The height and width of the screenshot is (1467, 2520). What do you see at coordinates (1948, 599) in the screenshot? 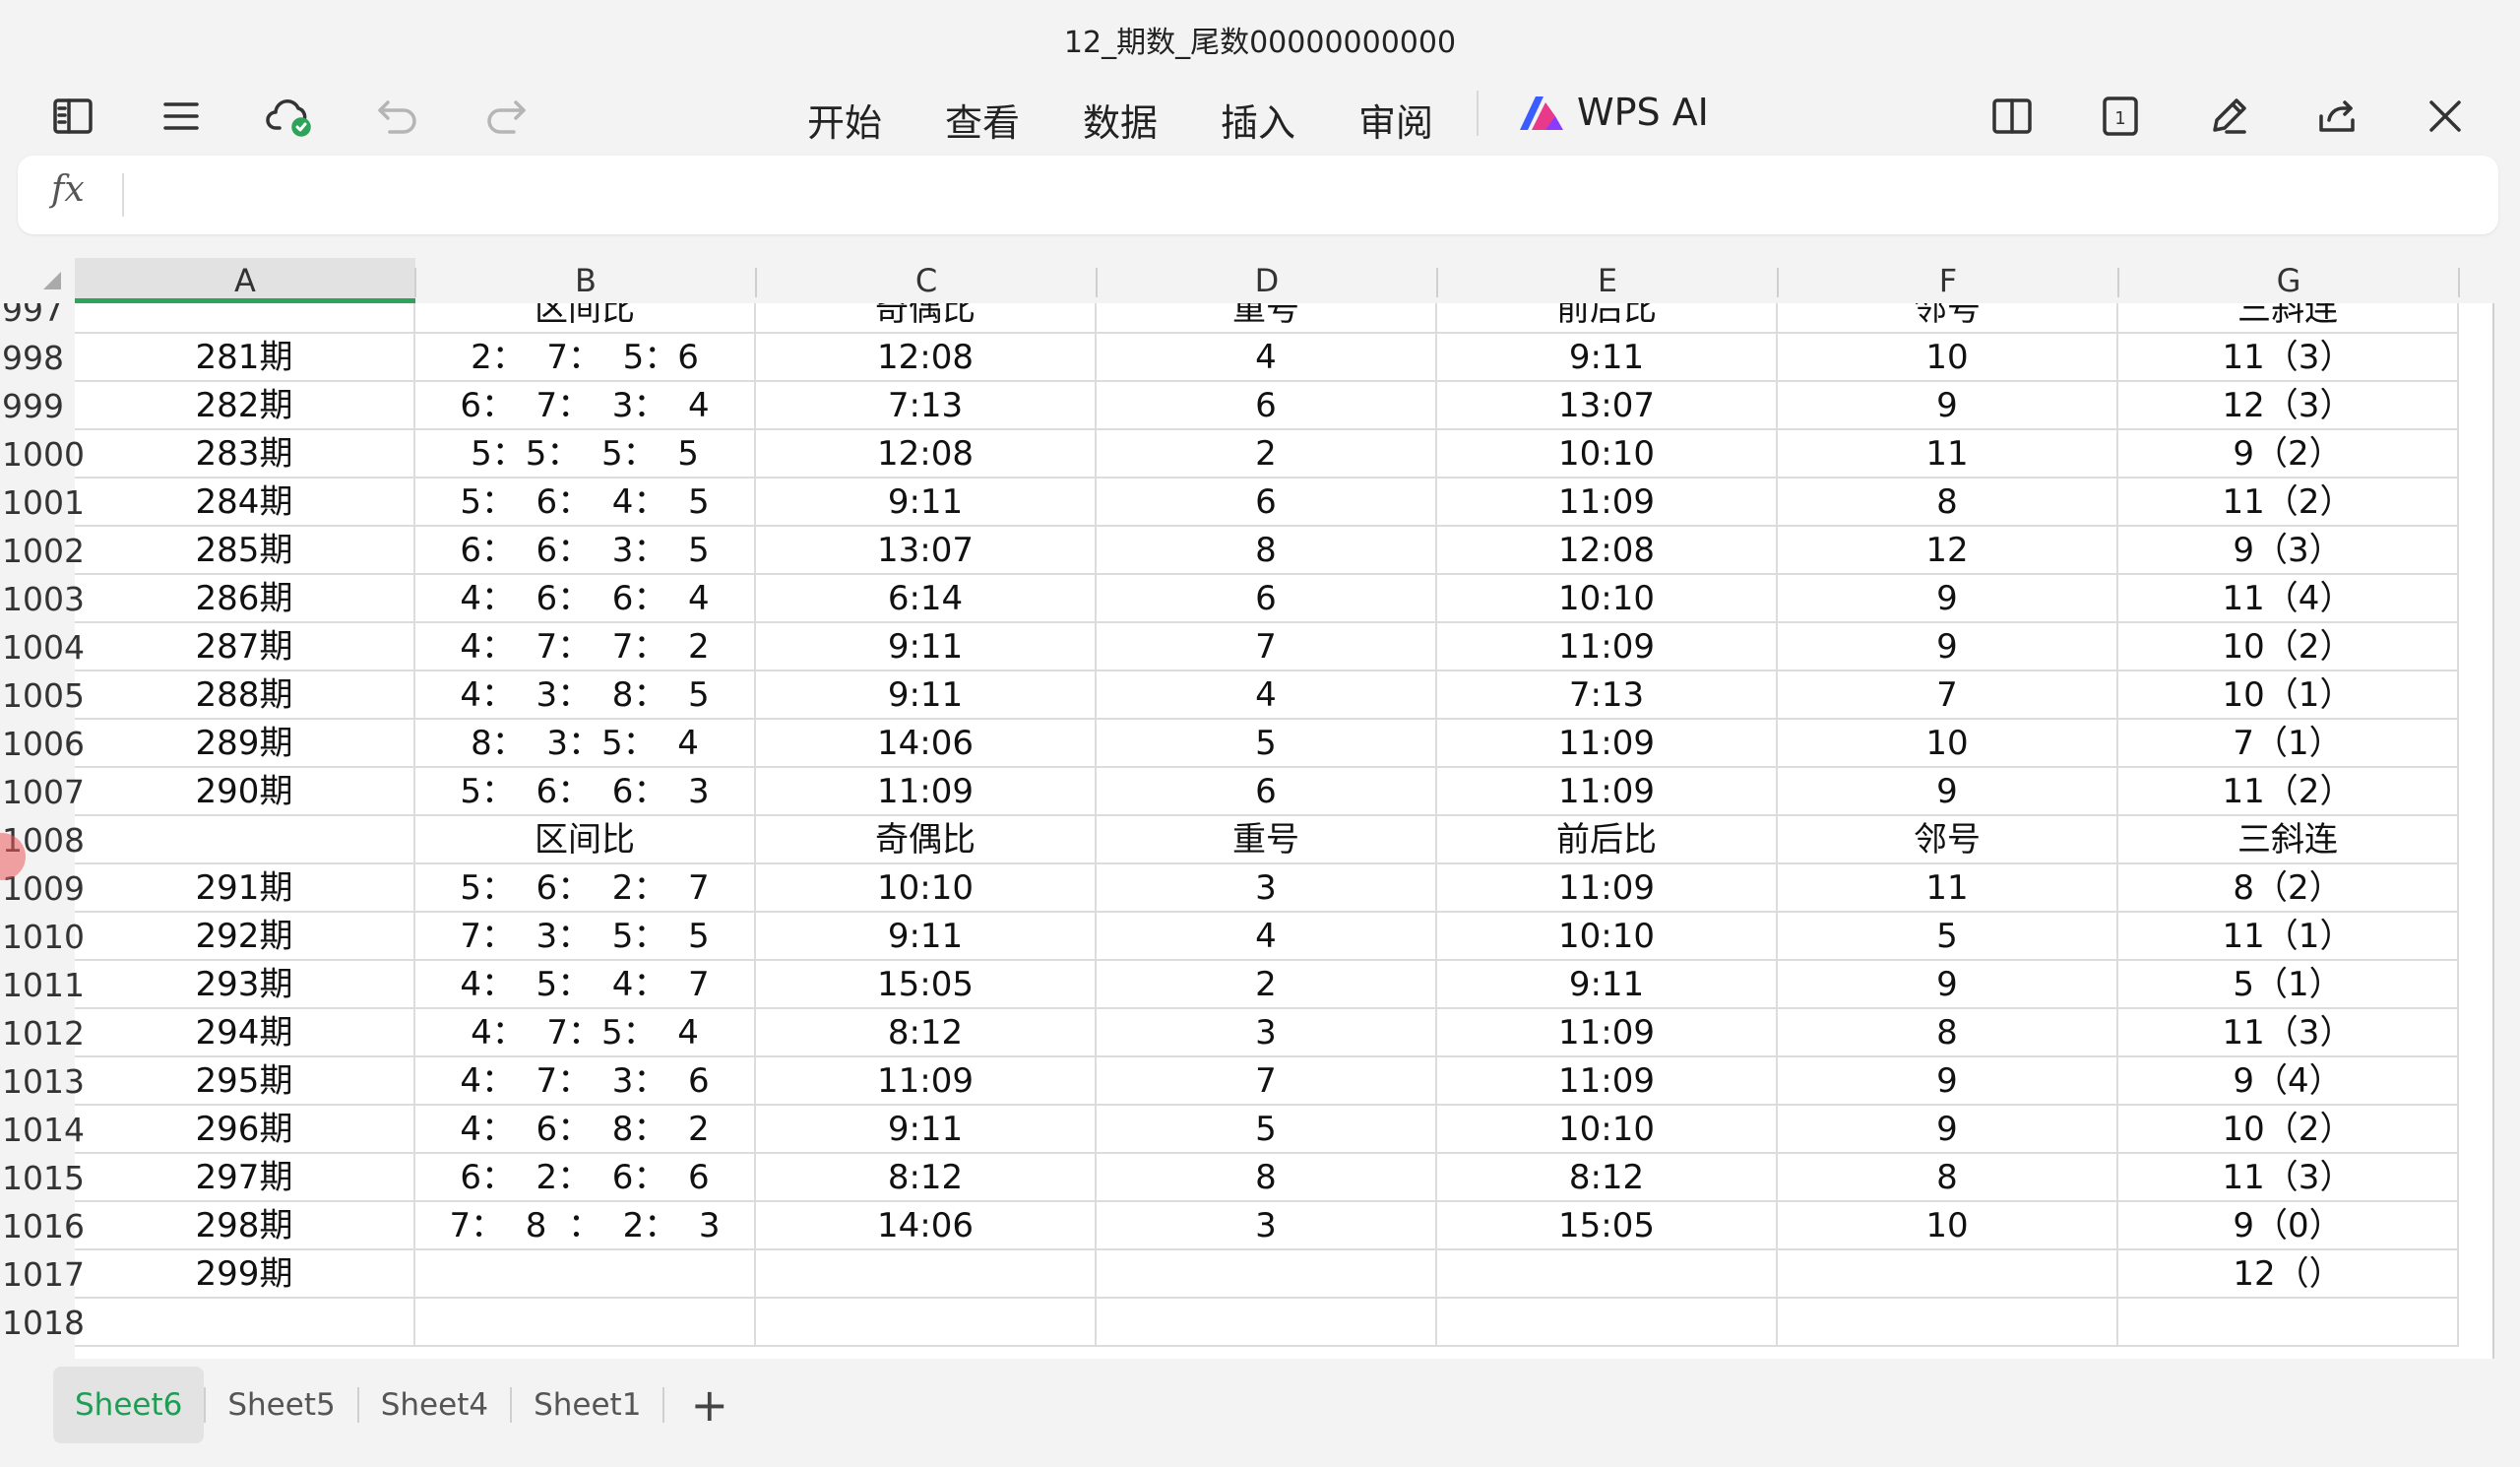
I see `cell-f1003: 9` at bounding box center [1948, 599].